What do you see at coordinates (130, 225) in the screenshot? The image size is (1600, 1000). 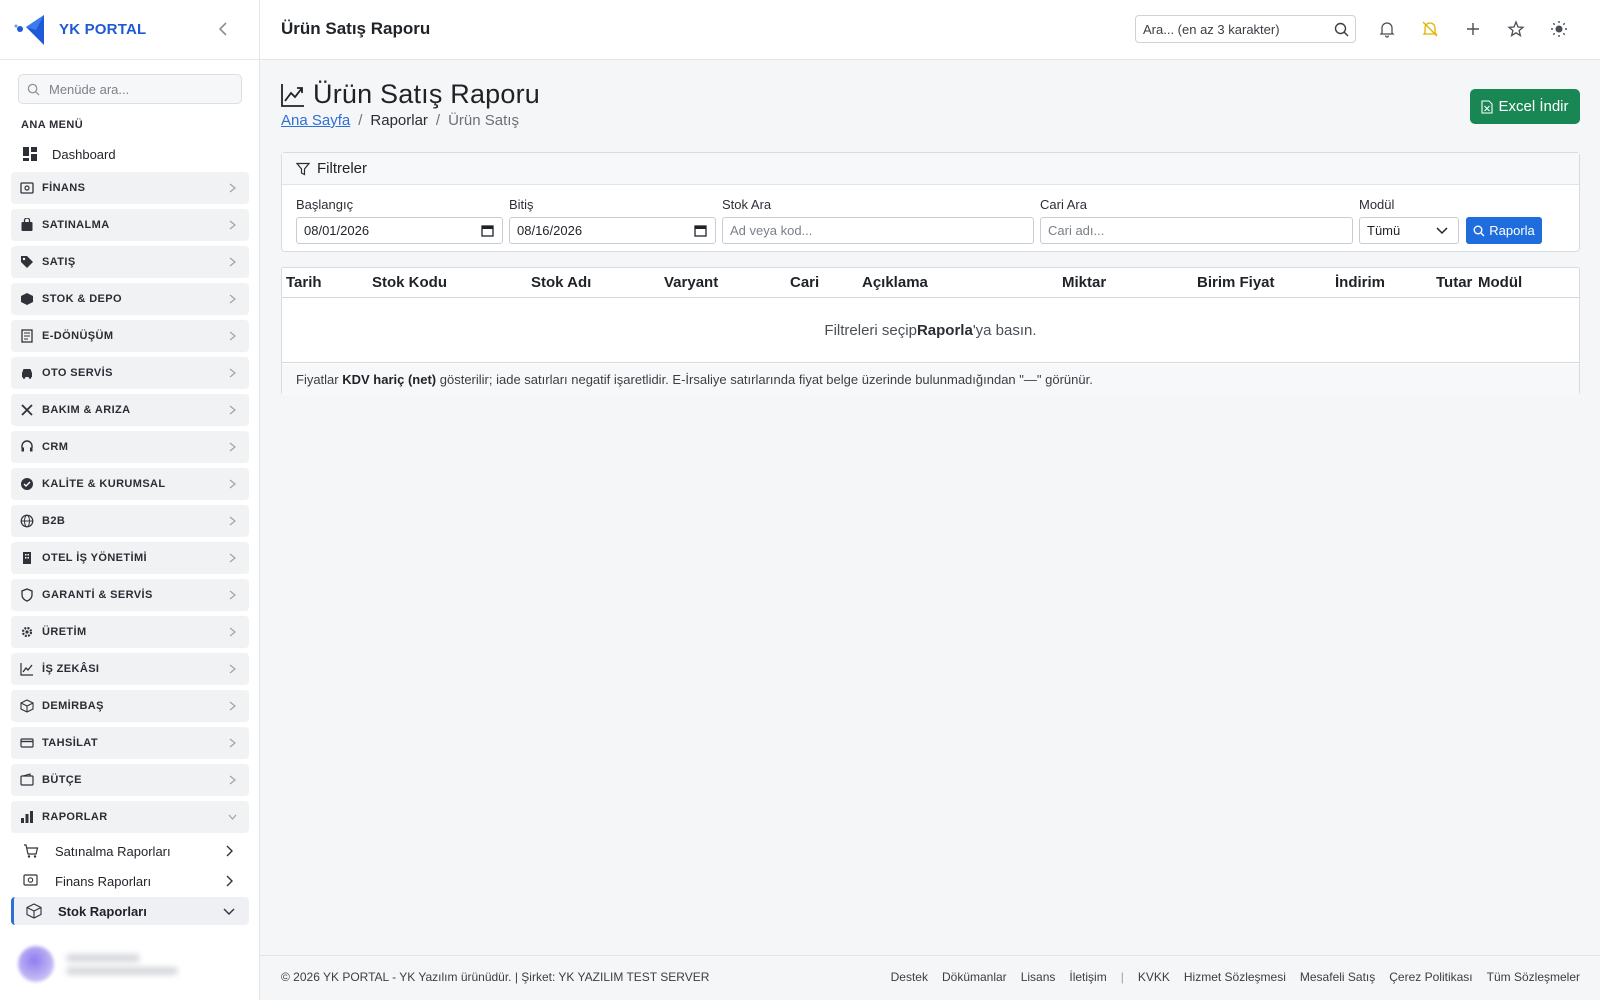 I see `sidebar-group-satinalma: SATINALMA` at bounding box center [130, 225].